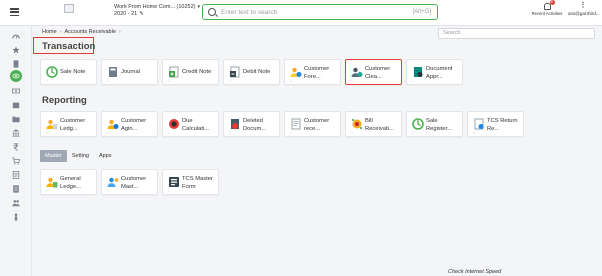  I want to click on customer-forex-icon, so click(296, 72).